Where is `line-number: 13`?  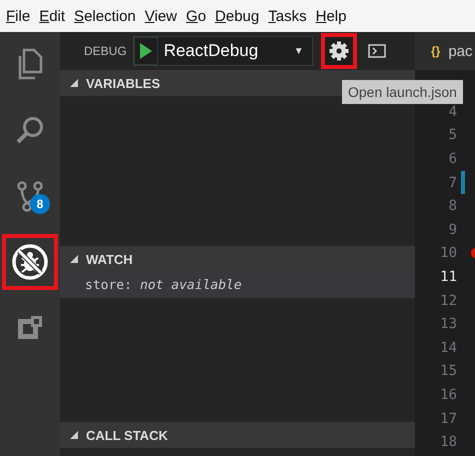 line-number: 13 is located at coordinates (448, 324).